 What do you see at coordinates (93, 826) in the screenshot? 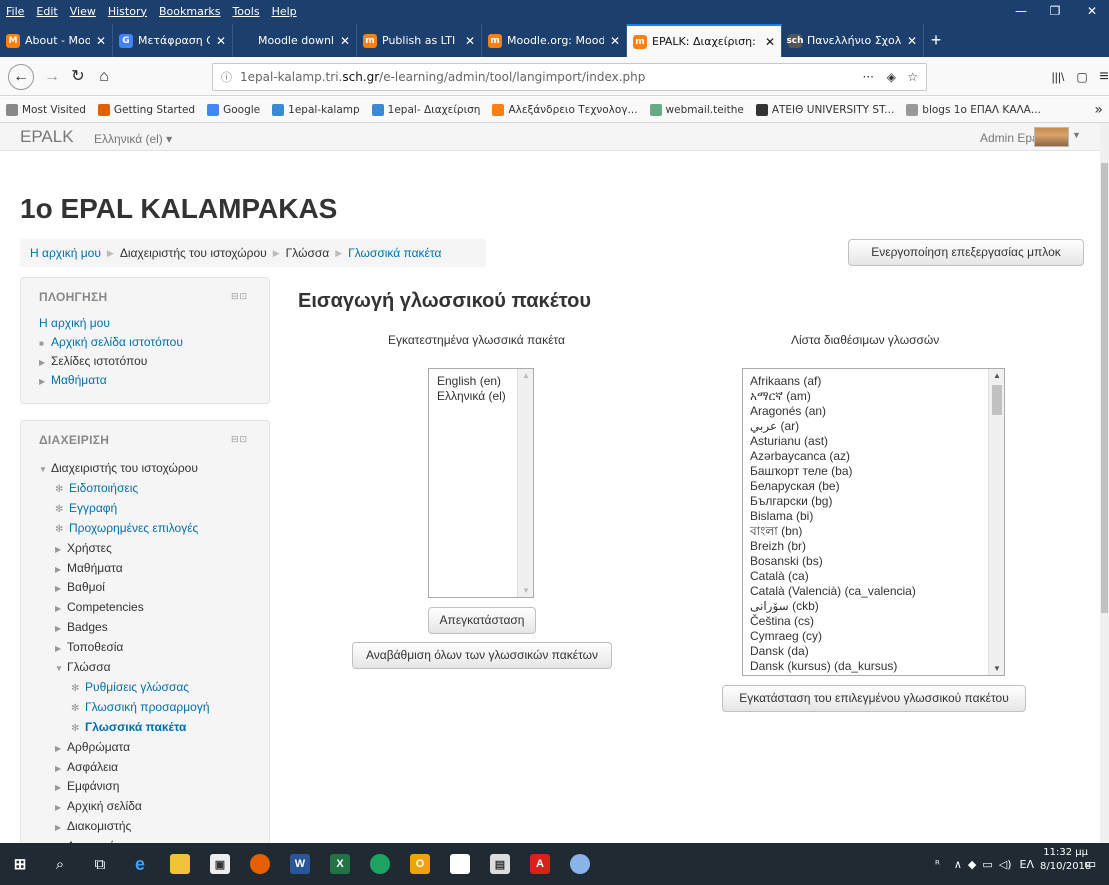
I see `tree-item: ▶ Διακομιστής` at bounding box center [93, 826].